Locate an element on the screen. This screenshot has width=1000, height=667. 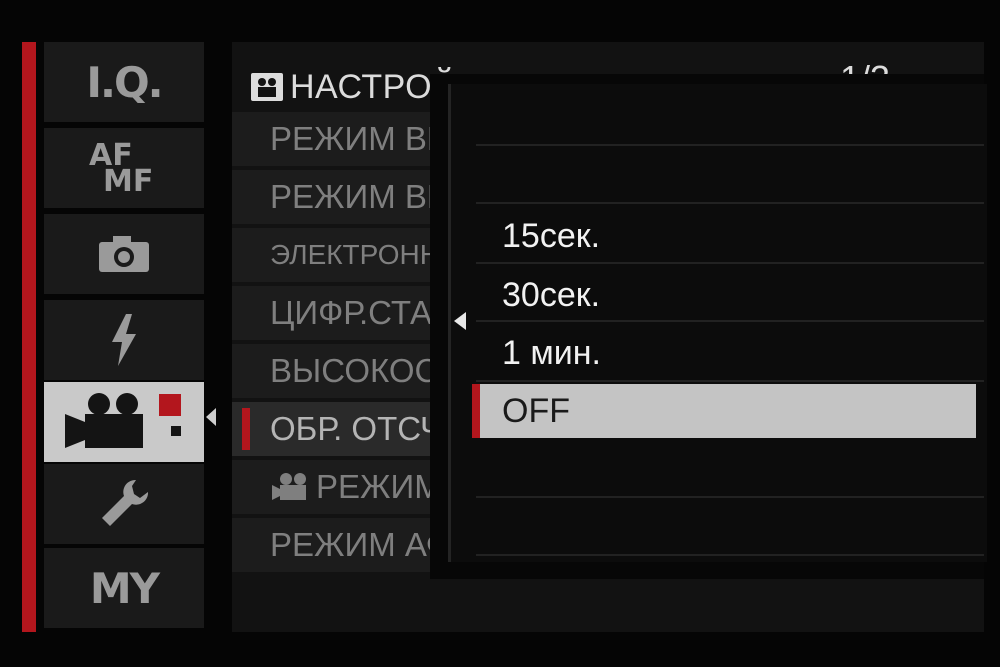
movie-camera-icon is located at coordinates (123, 420).